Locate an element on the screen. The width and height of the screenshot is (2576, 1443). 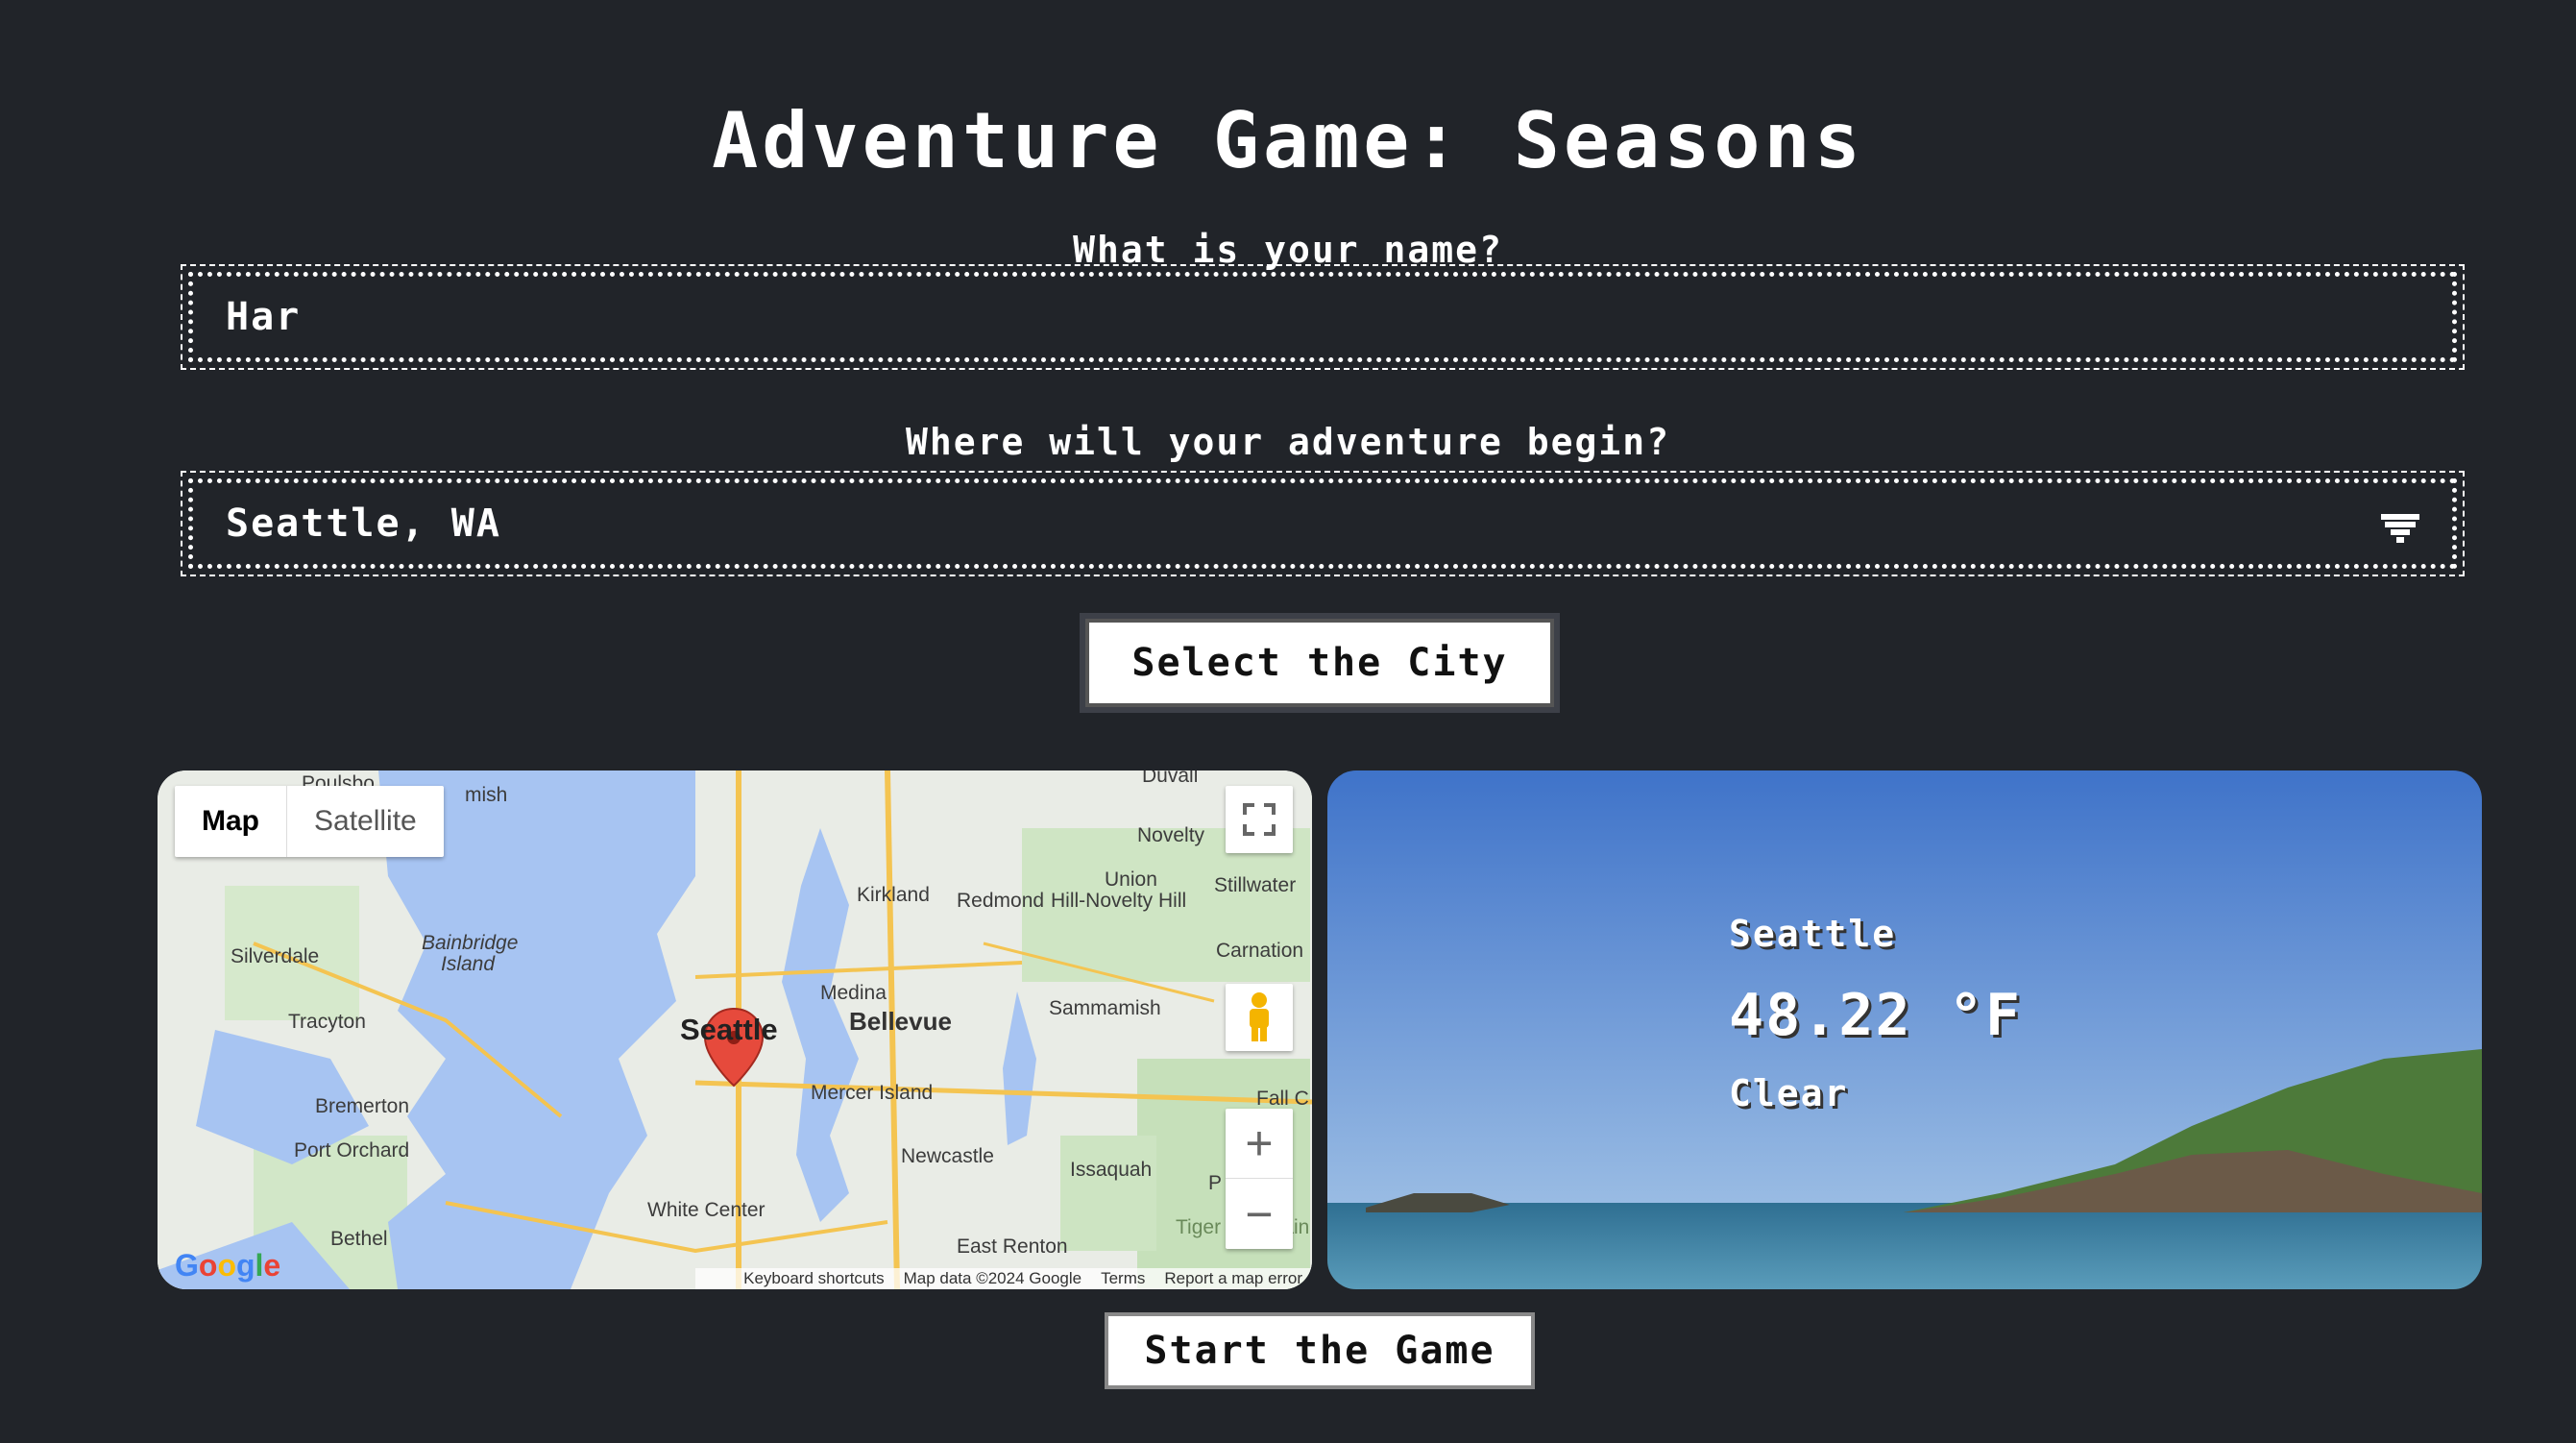
city-select: Seattle, WA is located at coordinates (1323, 523).